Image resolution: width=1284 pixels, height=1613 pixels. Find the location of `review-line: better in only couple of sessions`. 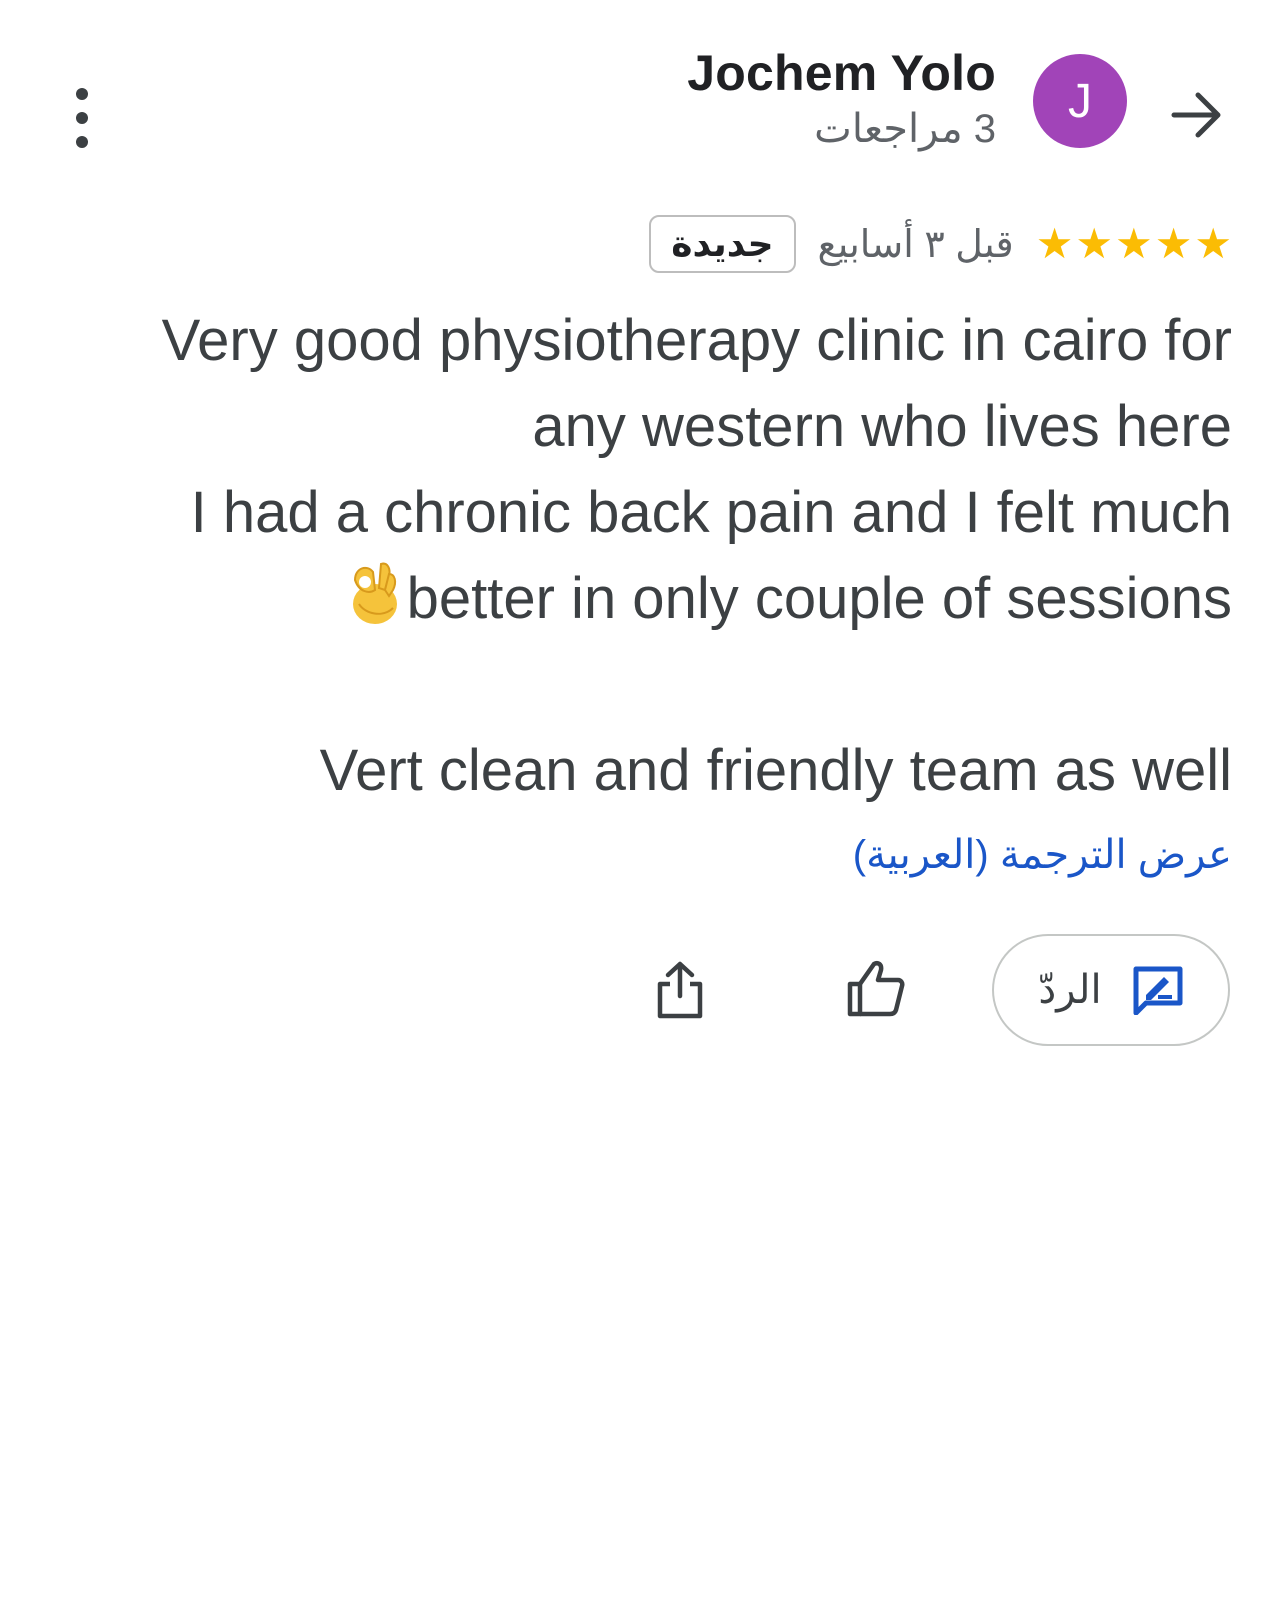

review-line: better in only couple of sessions is located at coordinates (819, 598).